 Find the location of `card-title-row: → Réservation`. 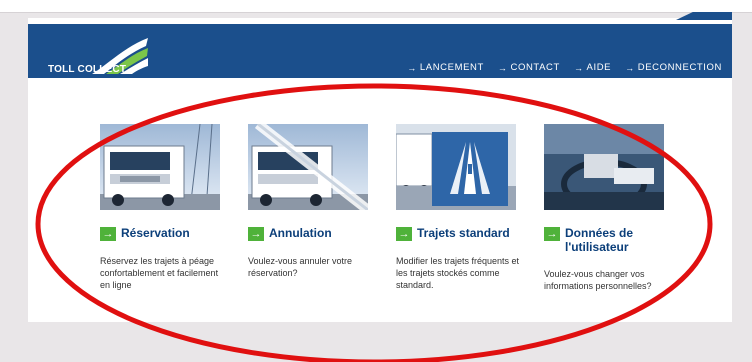

card-title-row: → Réservation is located at coordinates (165, 233).